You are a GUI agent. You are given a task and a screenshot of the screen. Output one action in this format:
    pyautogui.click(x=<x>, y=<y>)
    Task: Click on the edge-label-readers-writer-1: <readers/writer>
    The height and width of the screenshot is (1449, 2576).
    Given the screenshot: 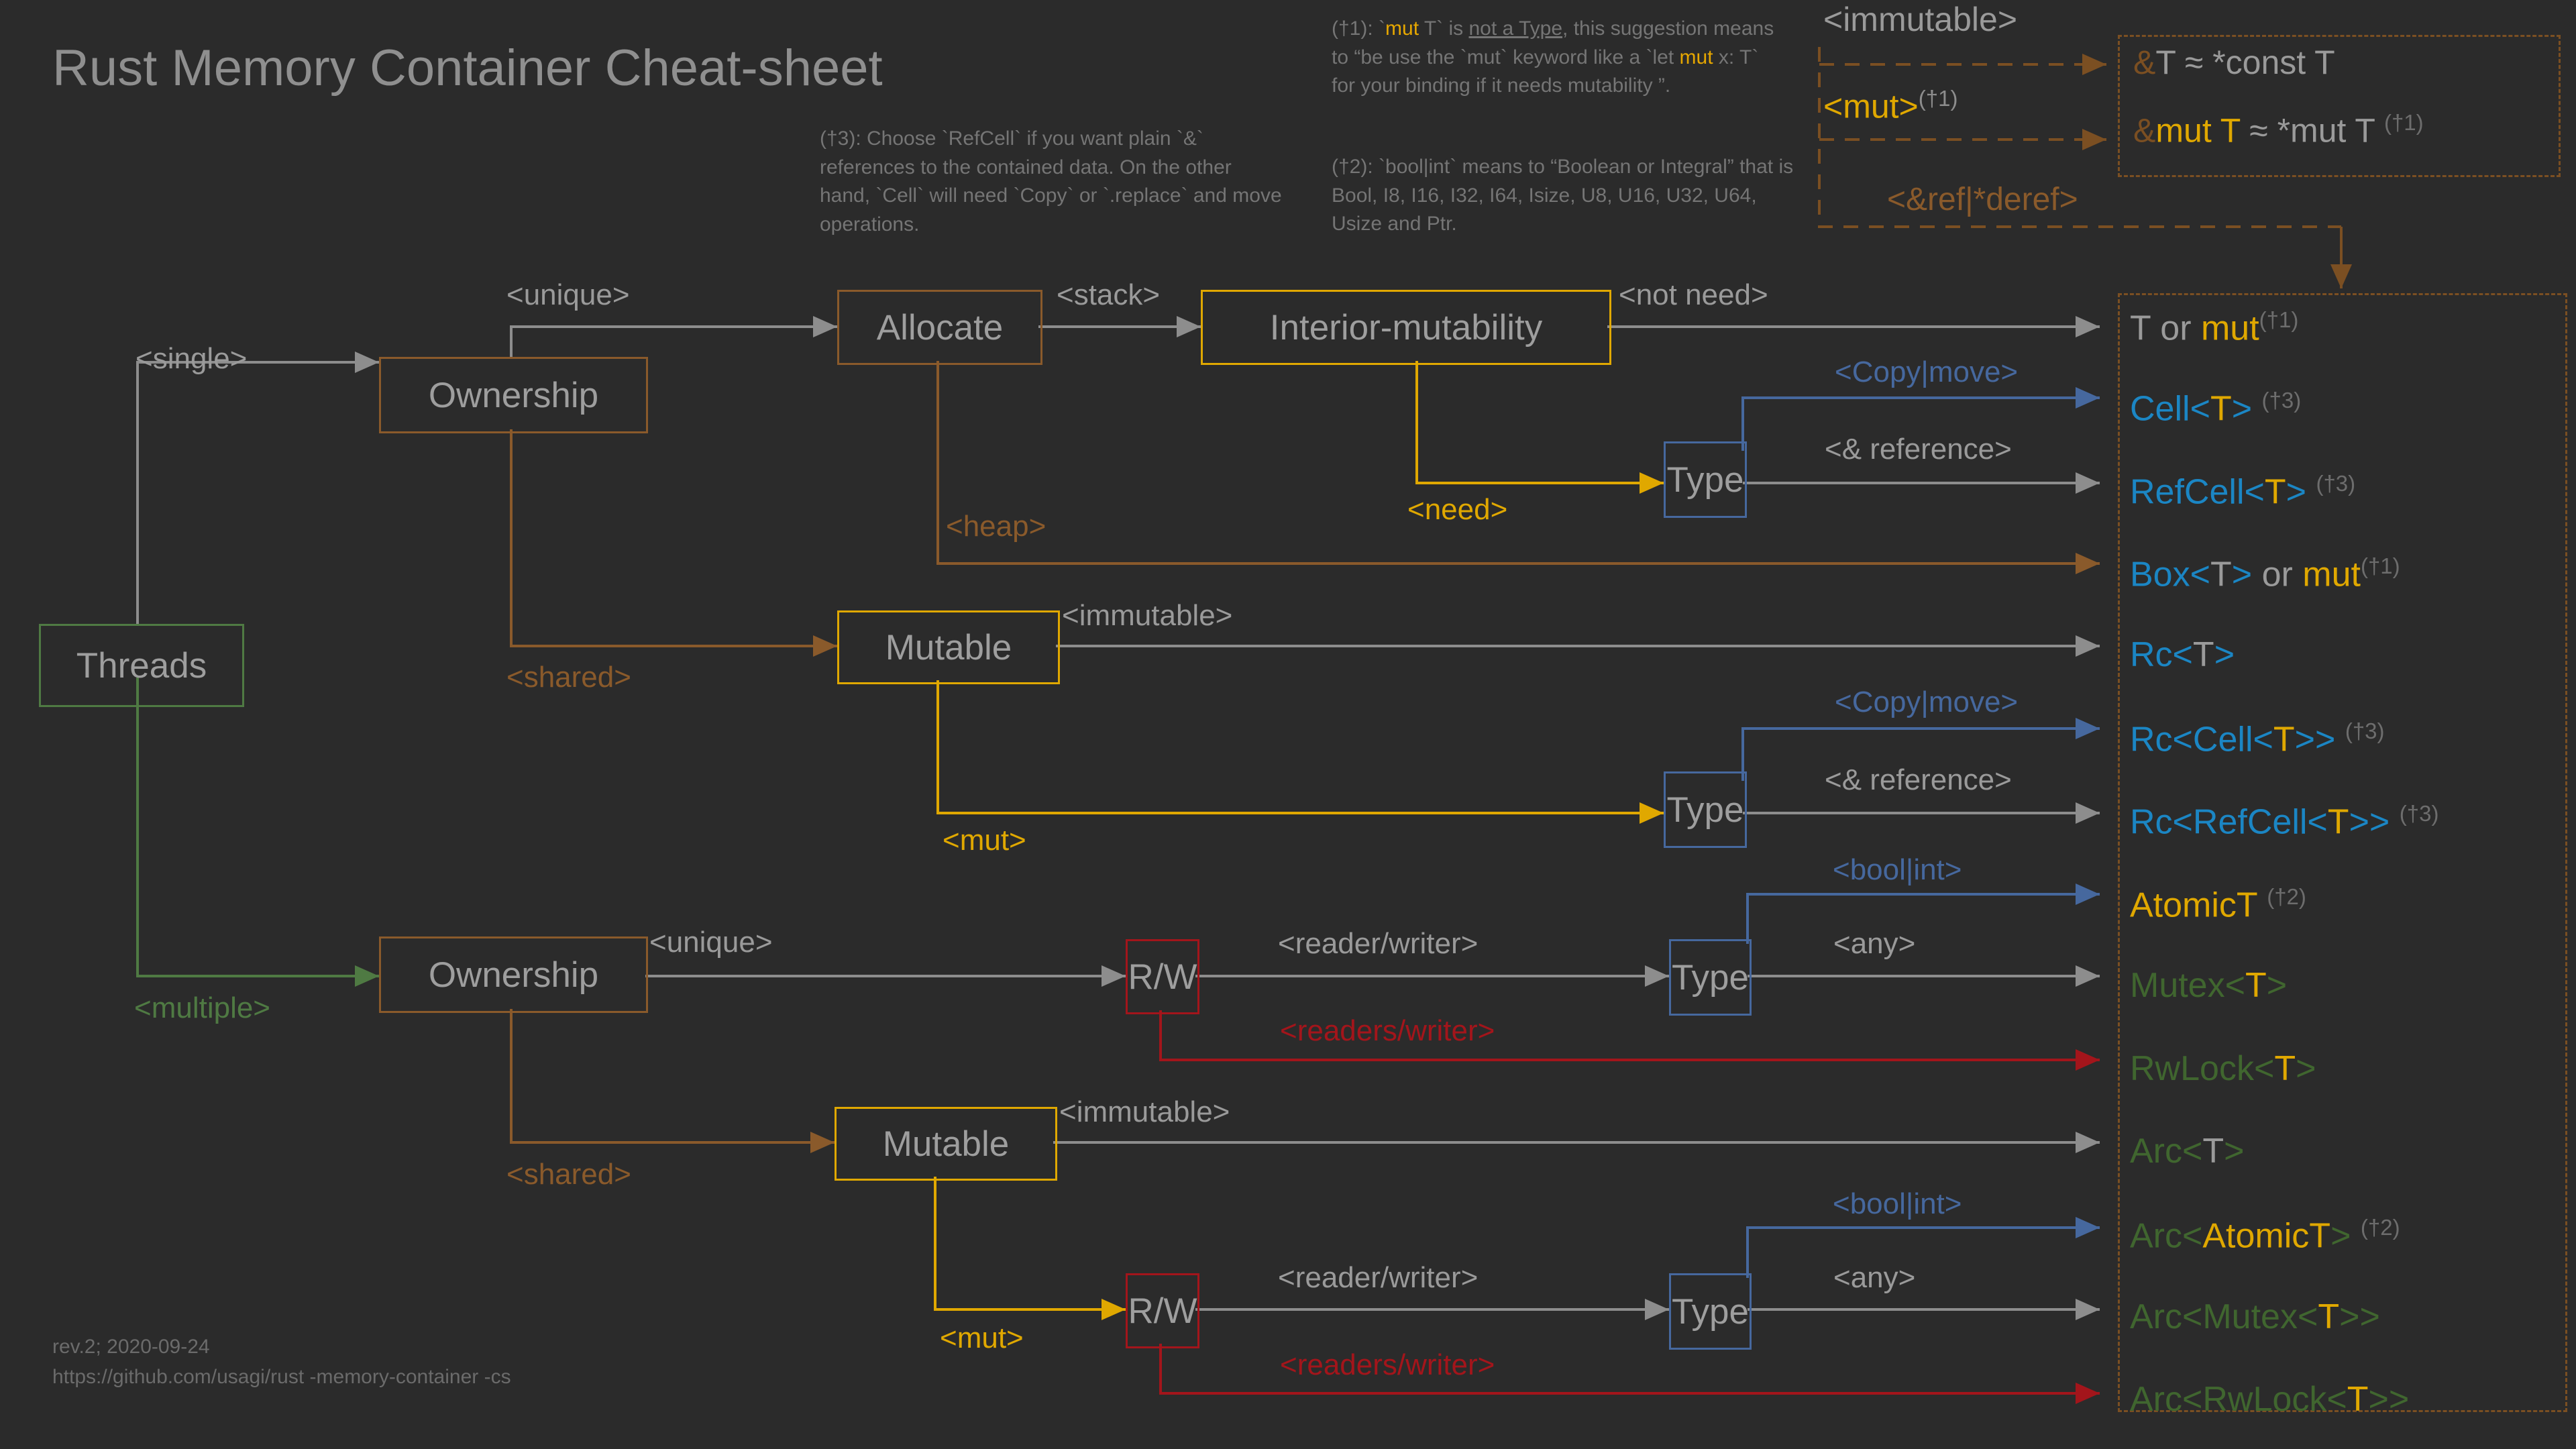 What is the action you would take?
    pyautogui.click(x=1387, y=1030)
    